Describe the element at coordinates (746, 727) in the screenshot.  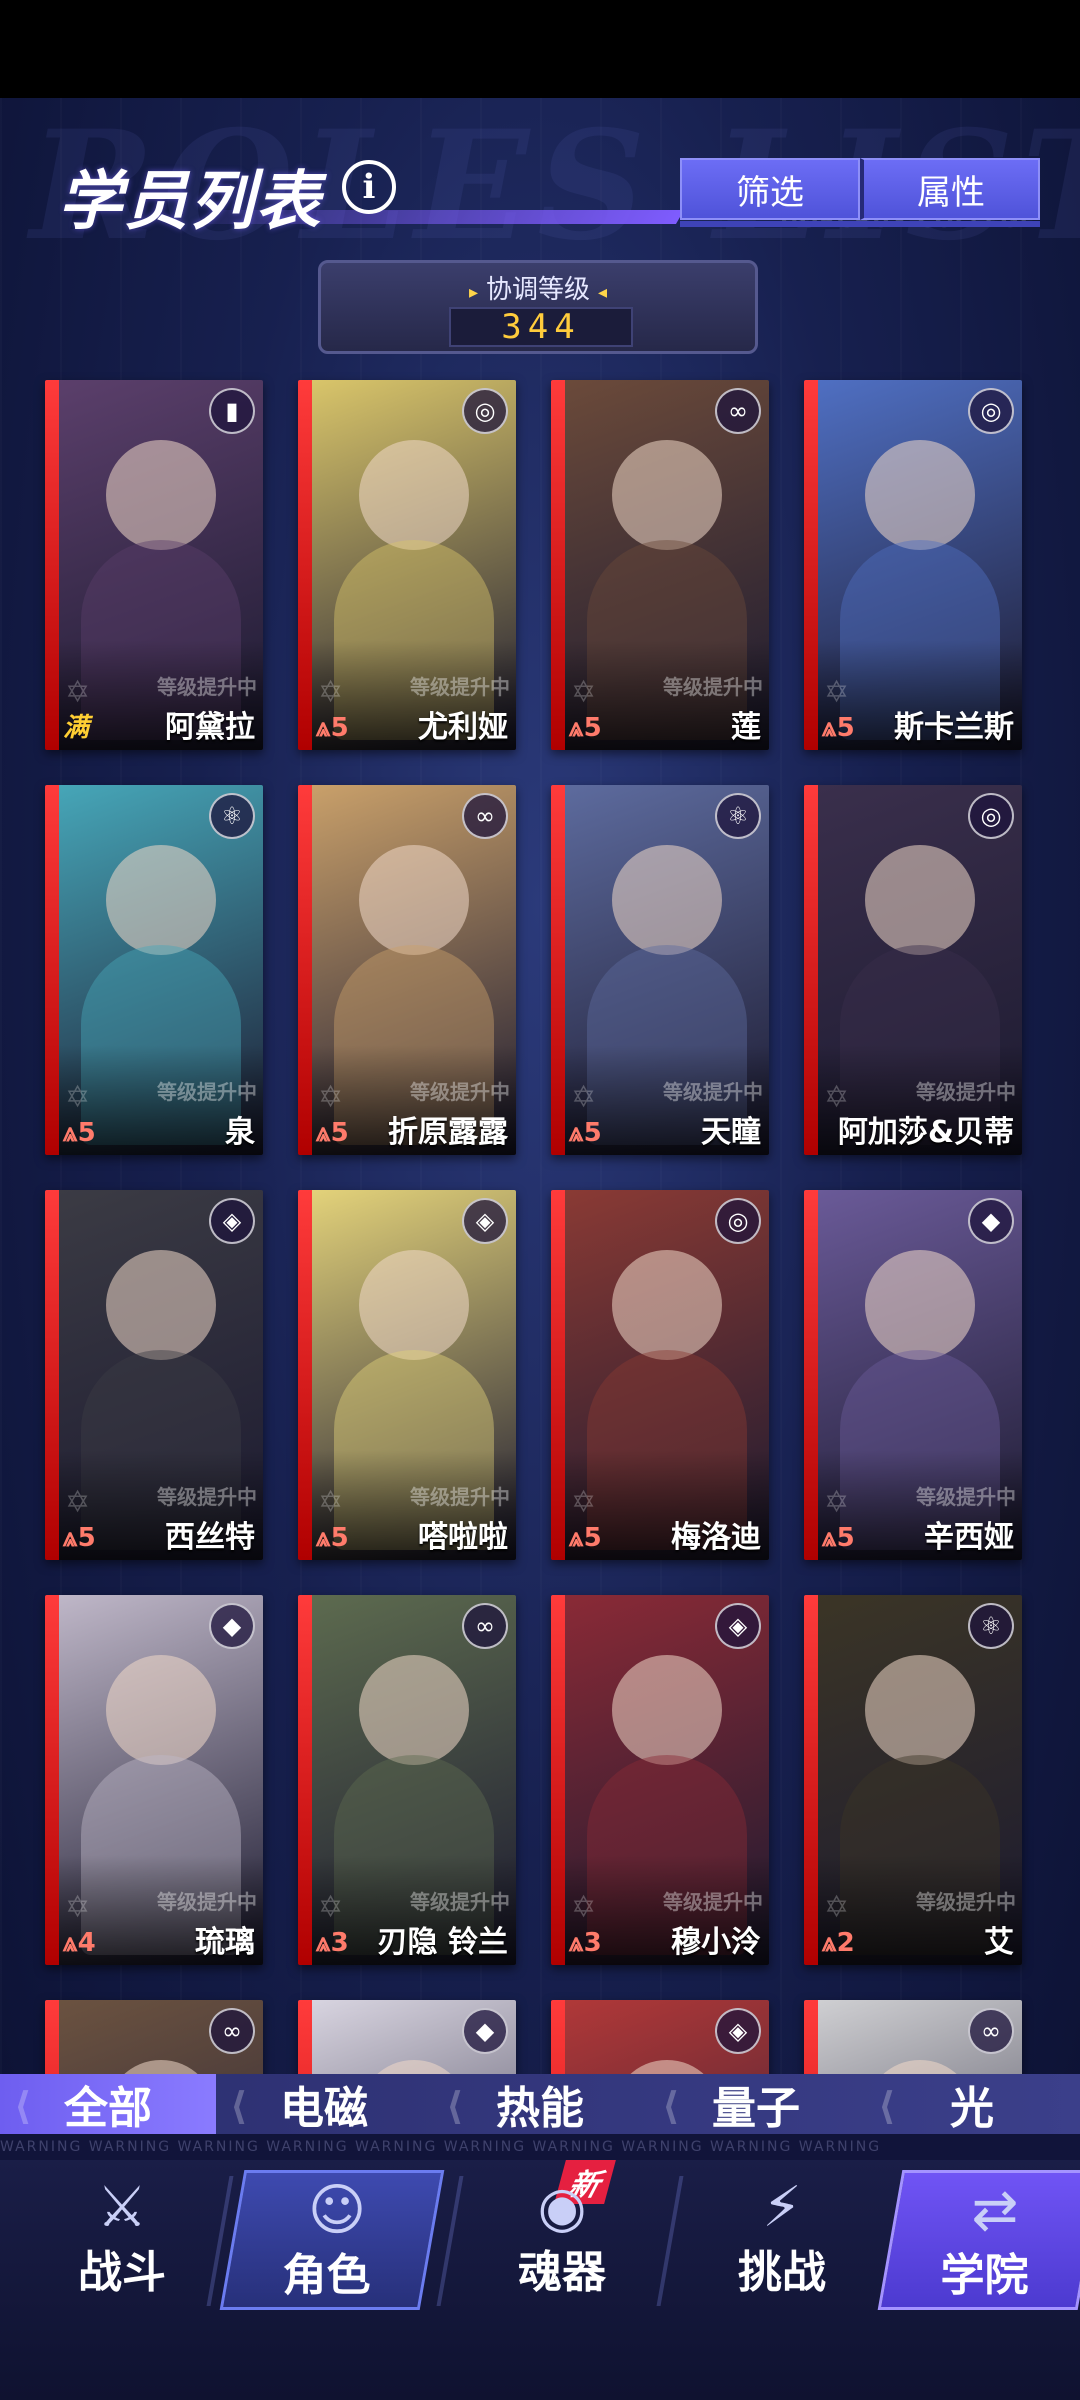
I see `character-name: 莲` at that location.